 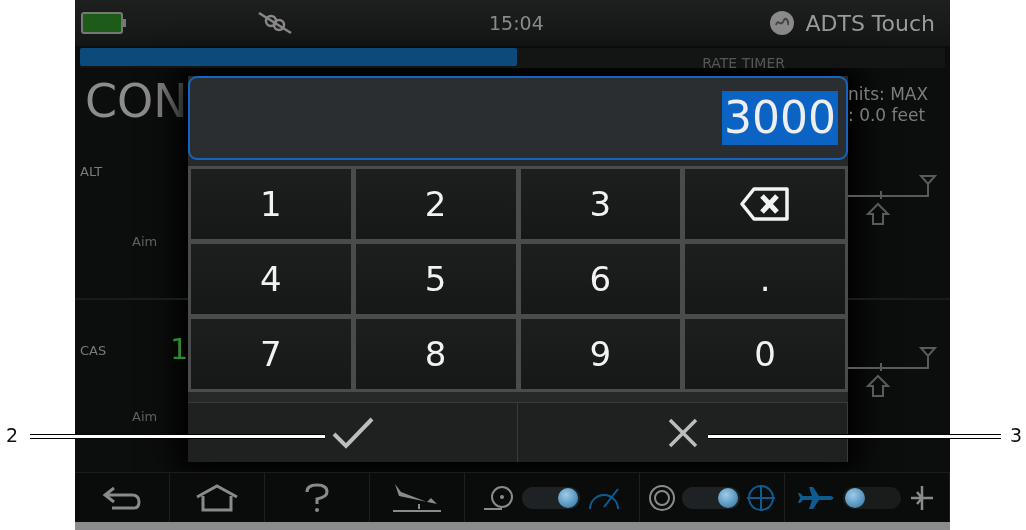 I want to click on dial-icon, so click(x=662, y=497).